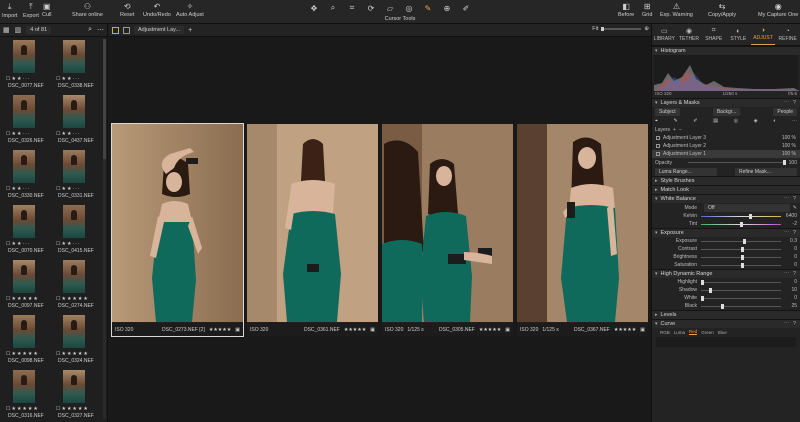  Describe the element at coordinates (722, 10) in the screenshot. I see `copy-apply-button: ⇆ Copy/Apply` at that location.